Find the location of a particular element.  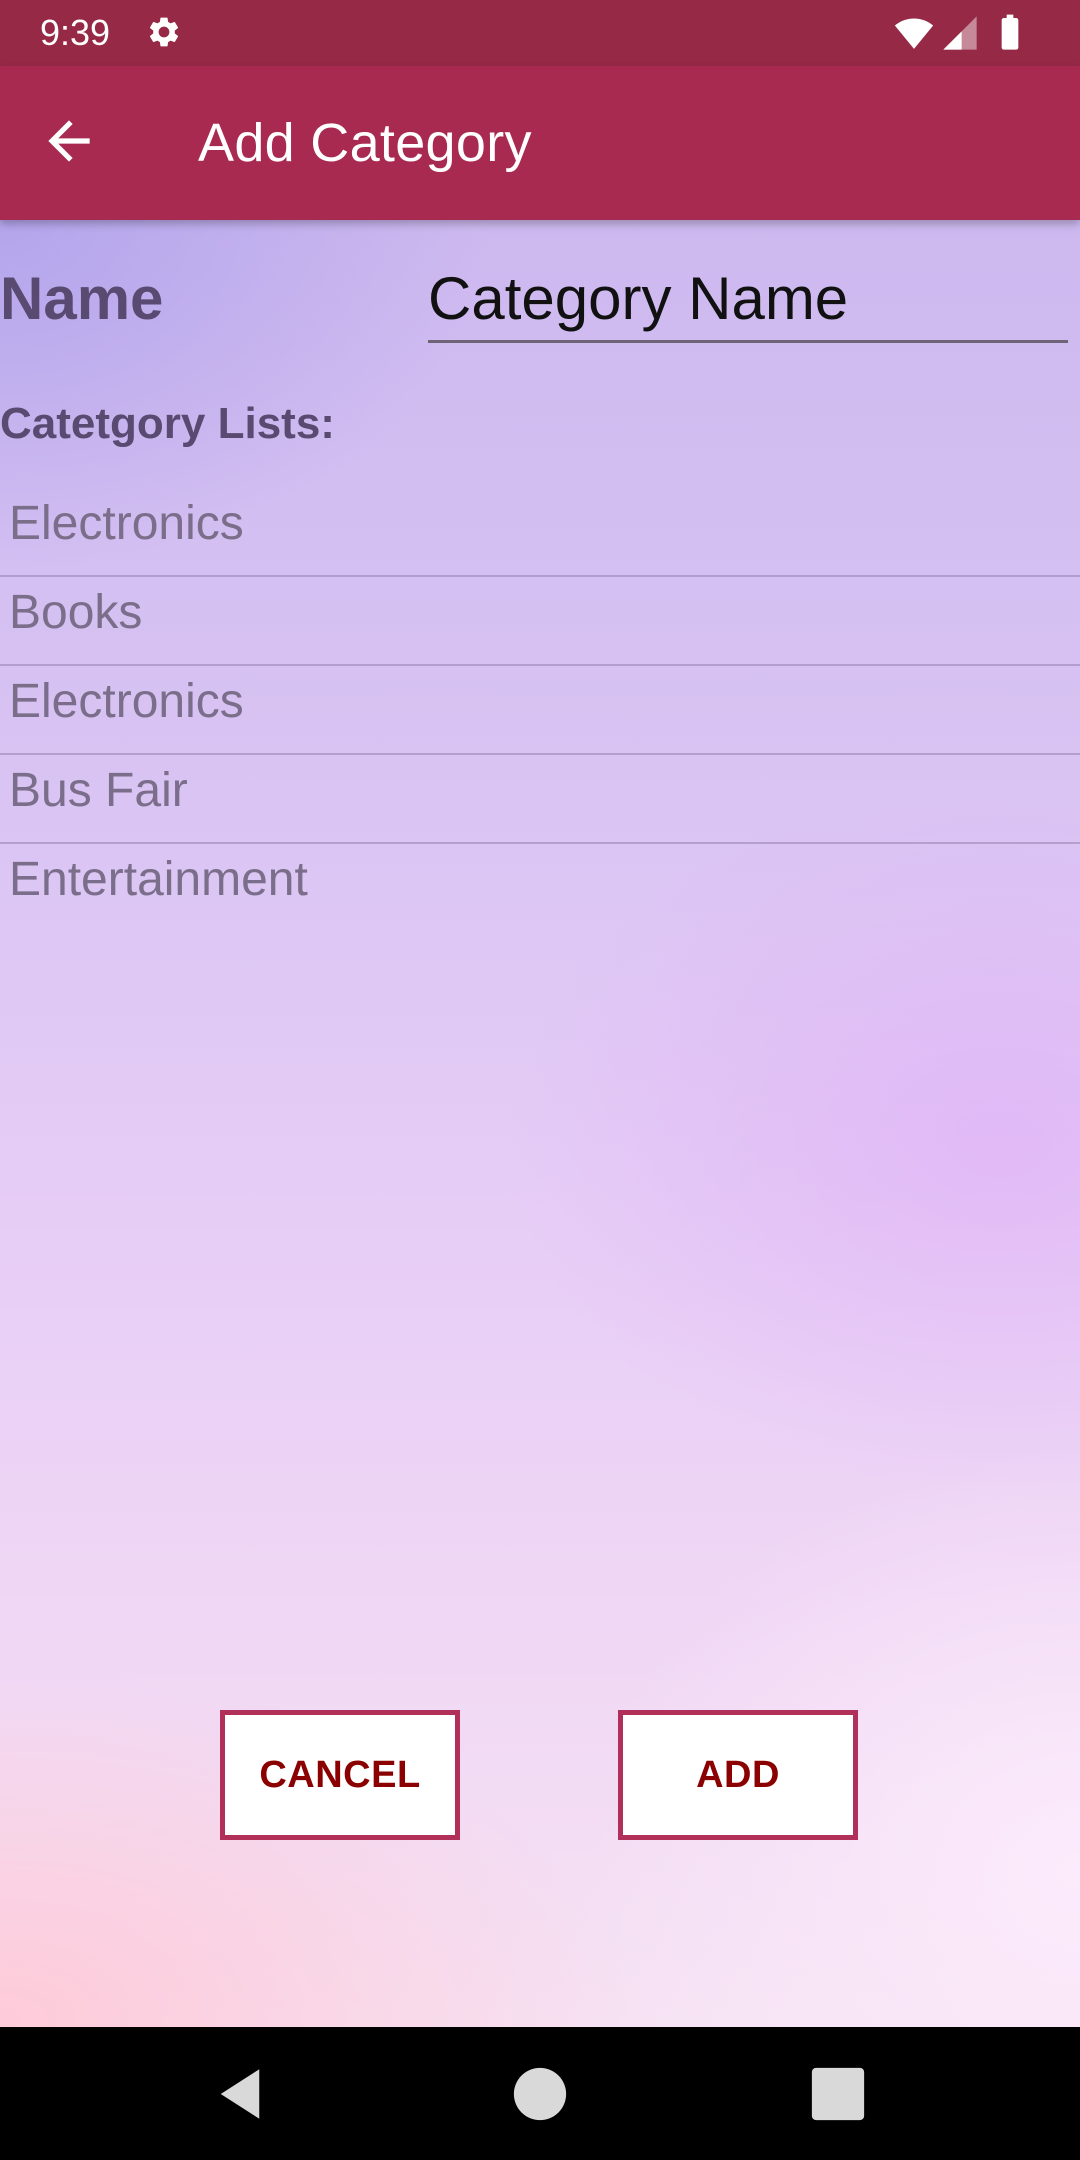

add-button: ADD is located at coordinates (738, 1775).